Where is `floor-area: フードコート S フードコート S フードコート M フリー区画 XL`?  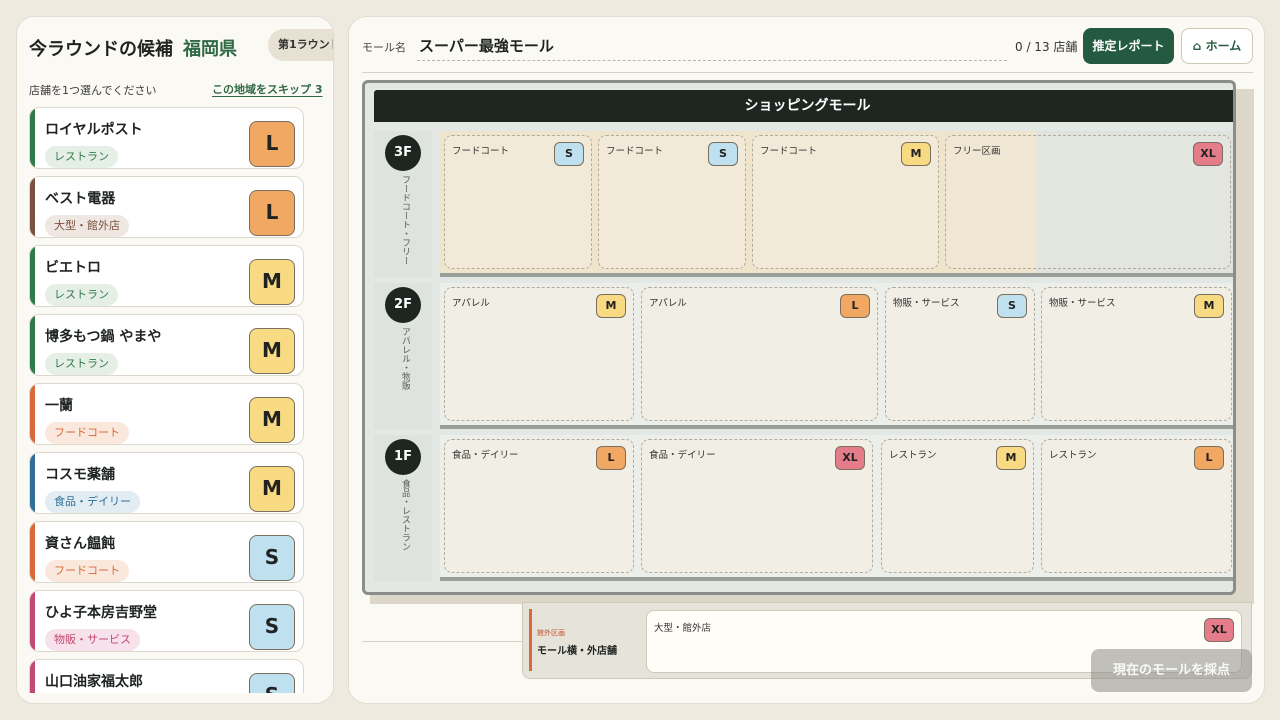 floor-area: フードコート S フードコート S フードコート M フリー区画 XL is located at coordinates (836, 204).